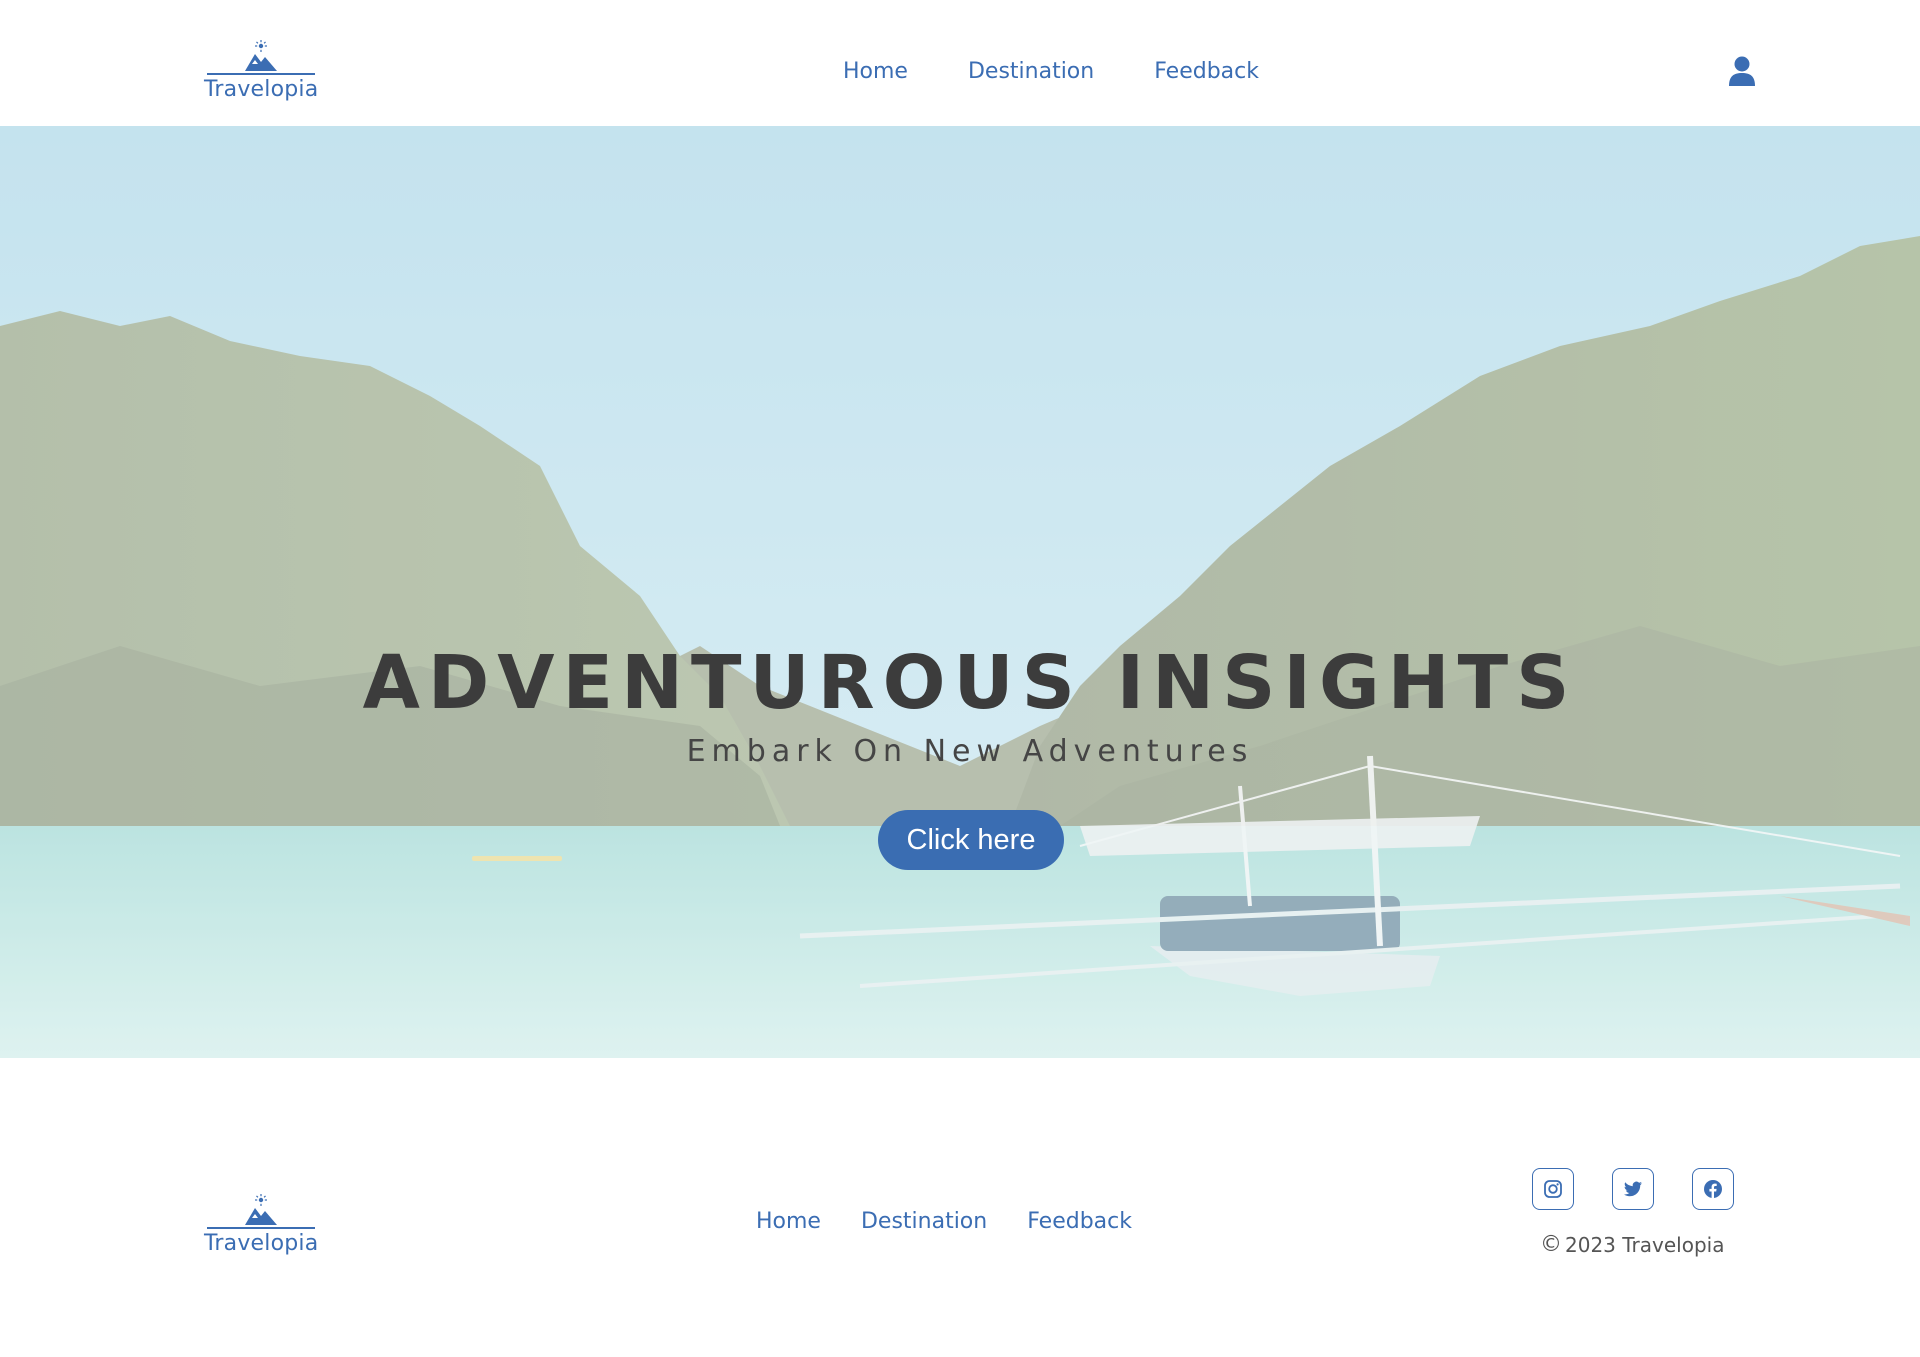 Image resolution: width=1920 pixels, height=1357 pixels. I want to click on instagram-button, so click(1553, 1189).